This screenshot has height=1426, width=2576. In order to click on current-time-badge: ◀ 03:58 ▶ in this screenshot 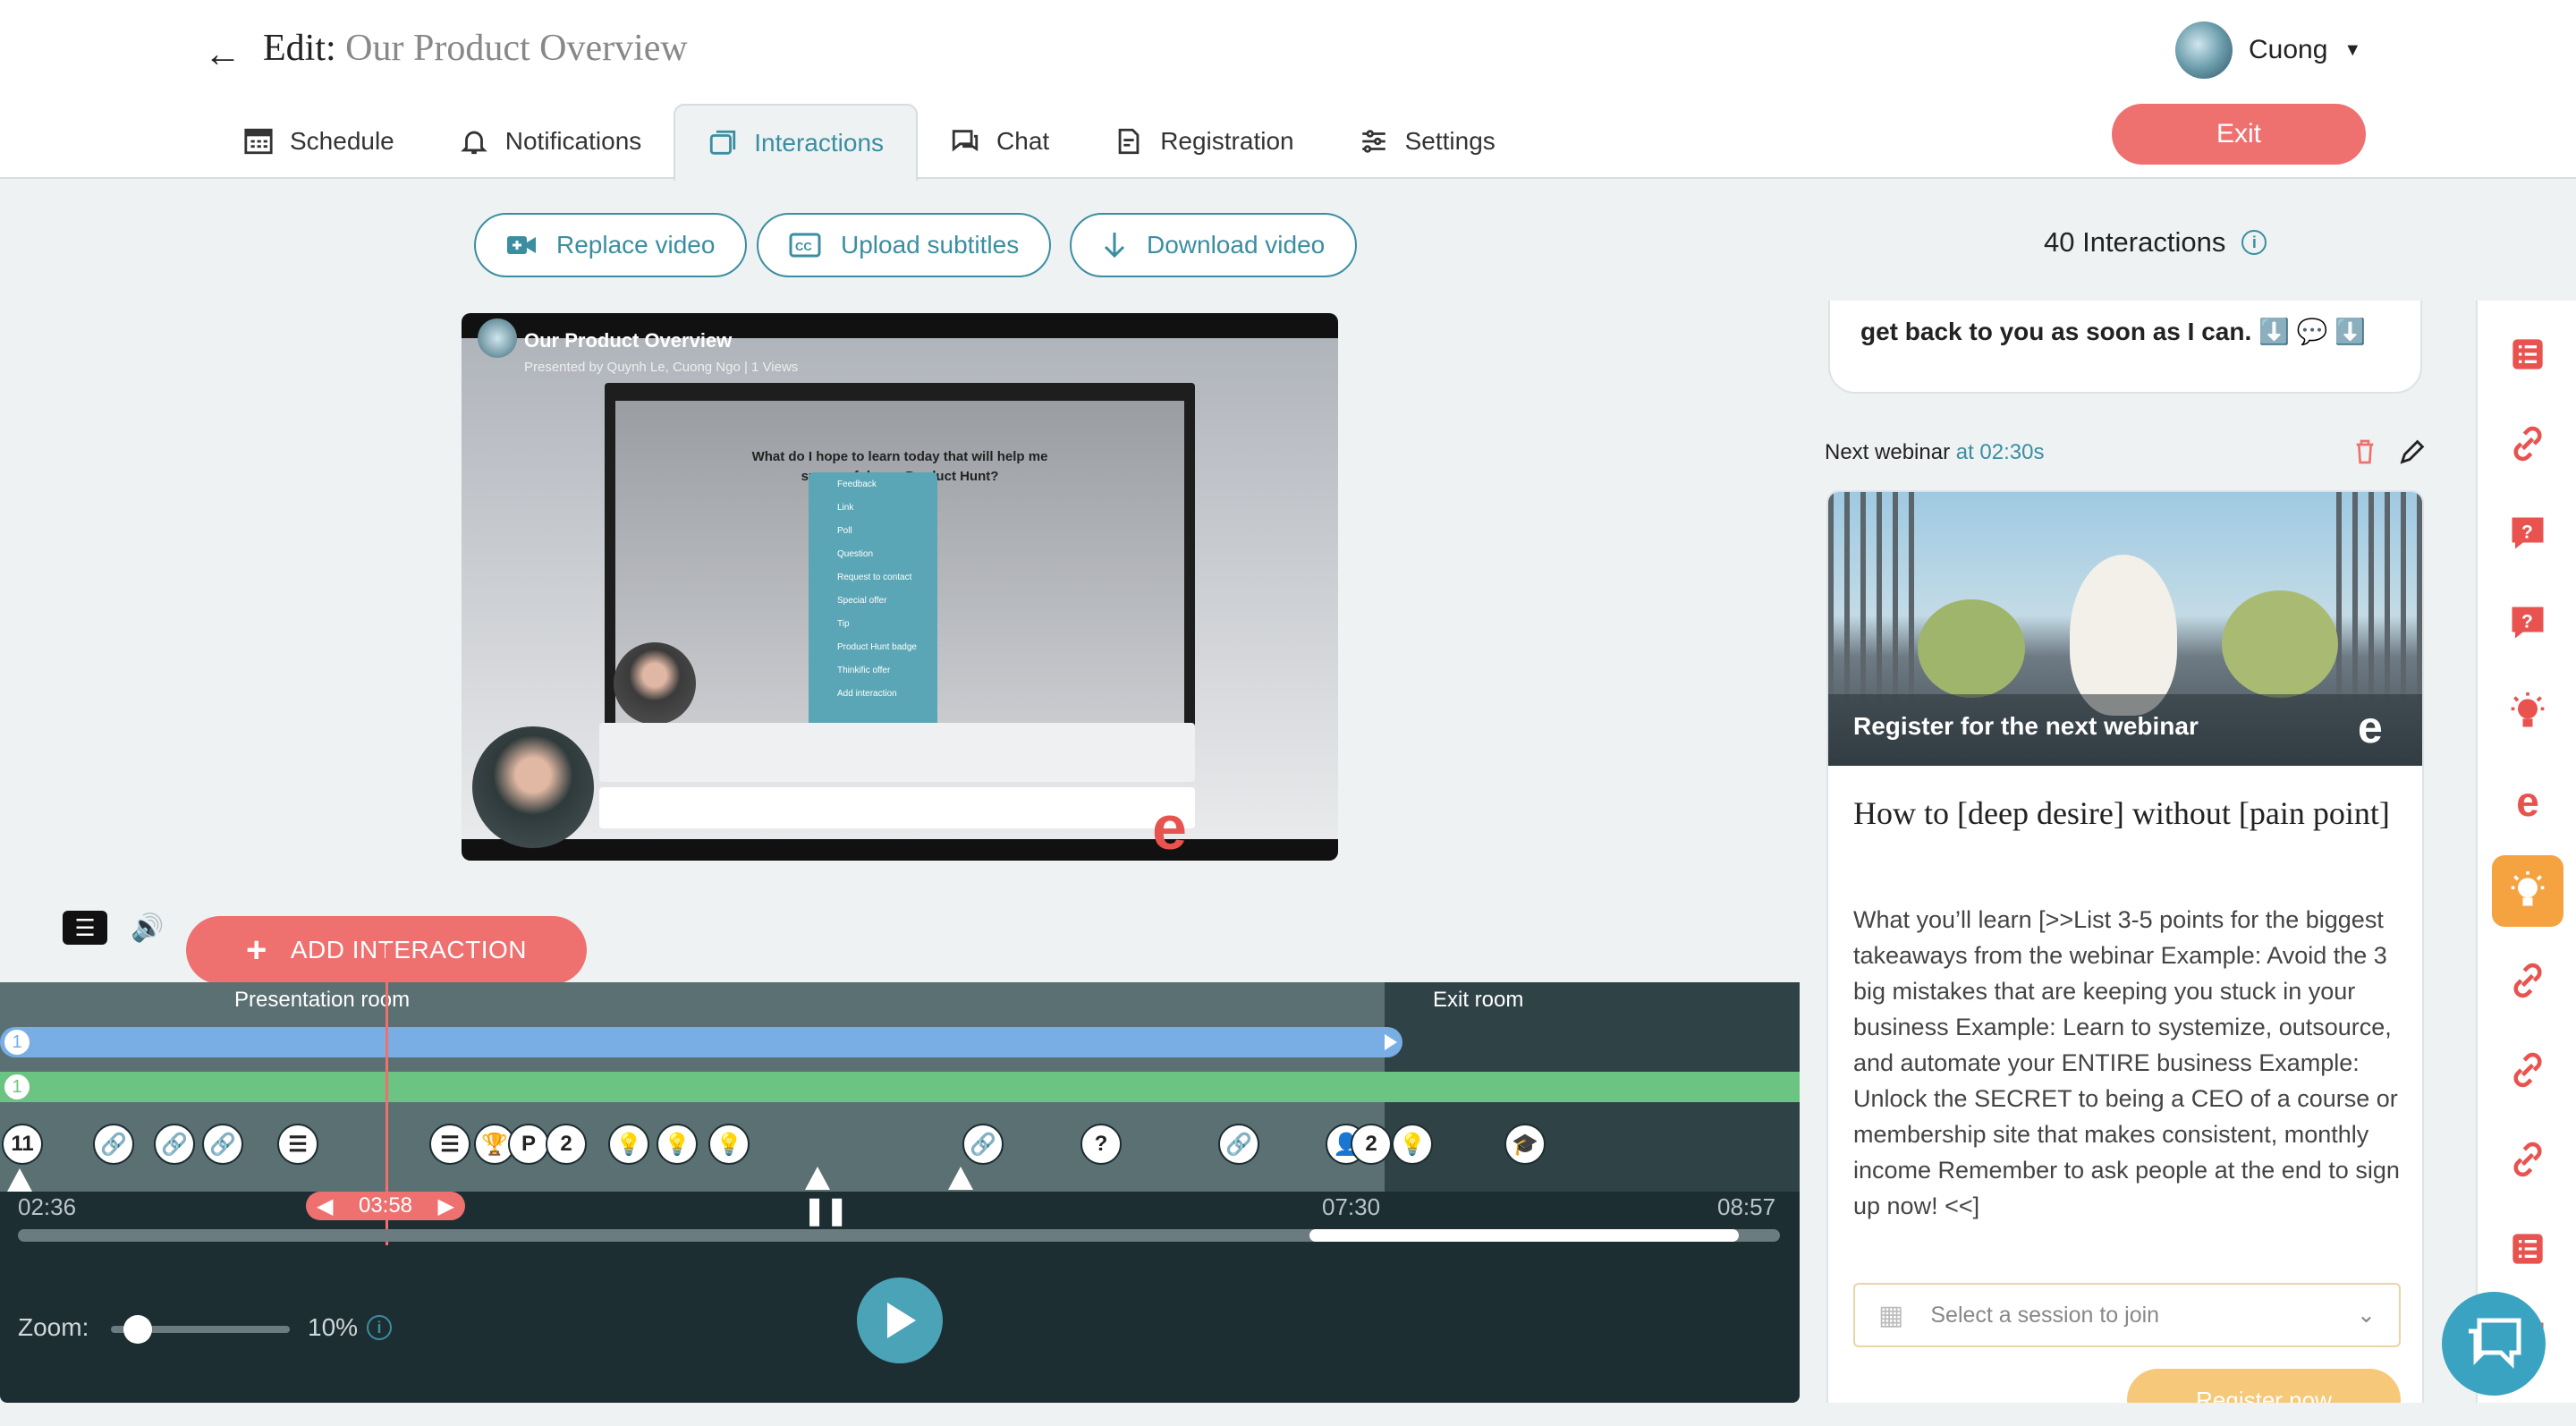, I will do `click(385, 1206)`.